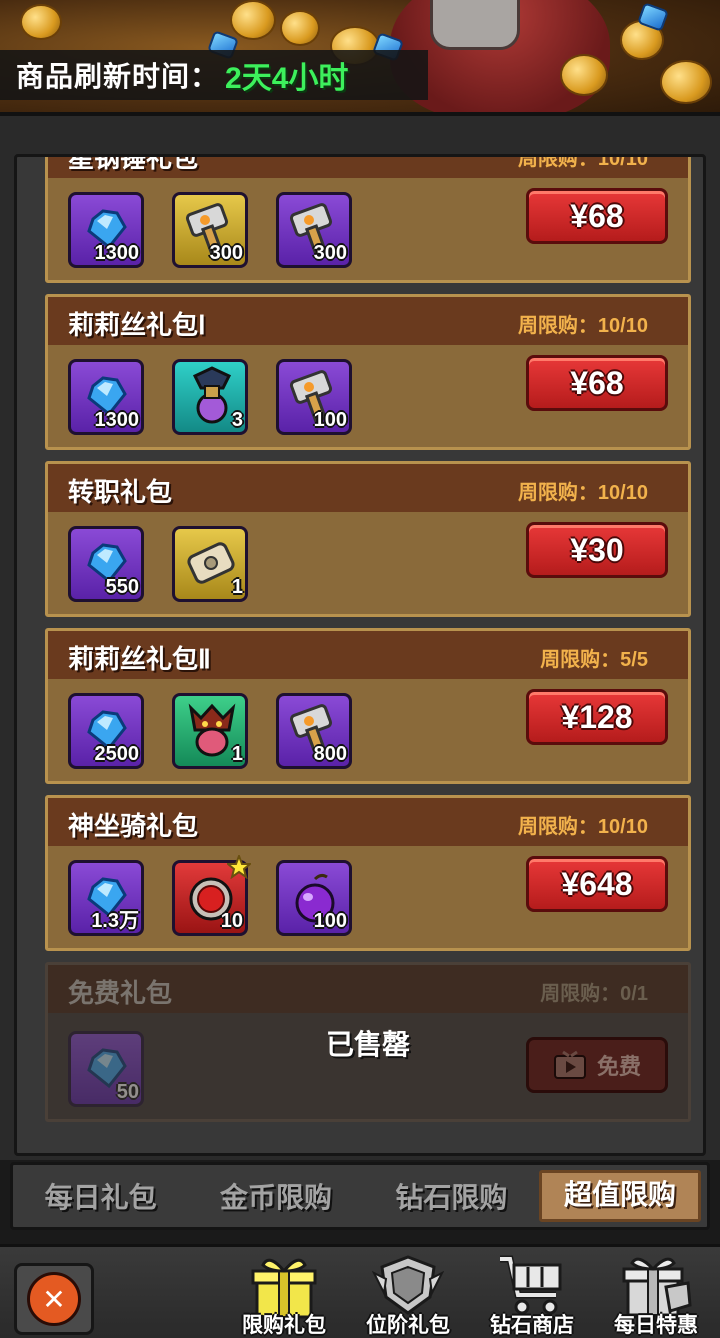 This screenshot has width=720, height=1338. I want to click on pack-header: 转职礼包 周限购：10/10, so click(368, 488).